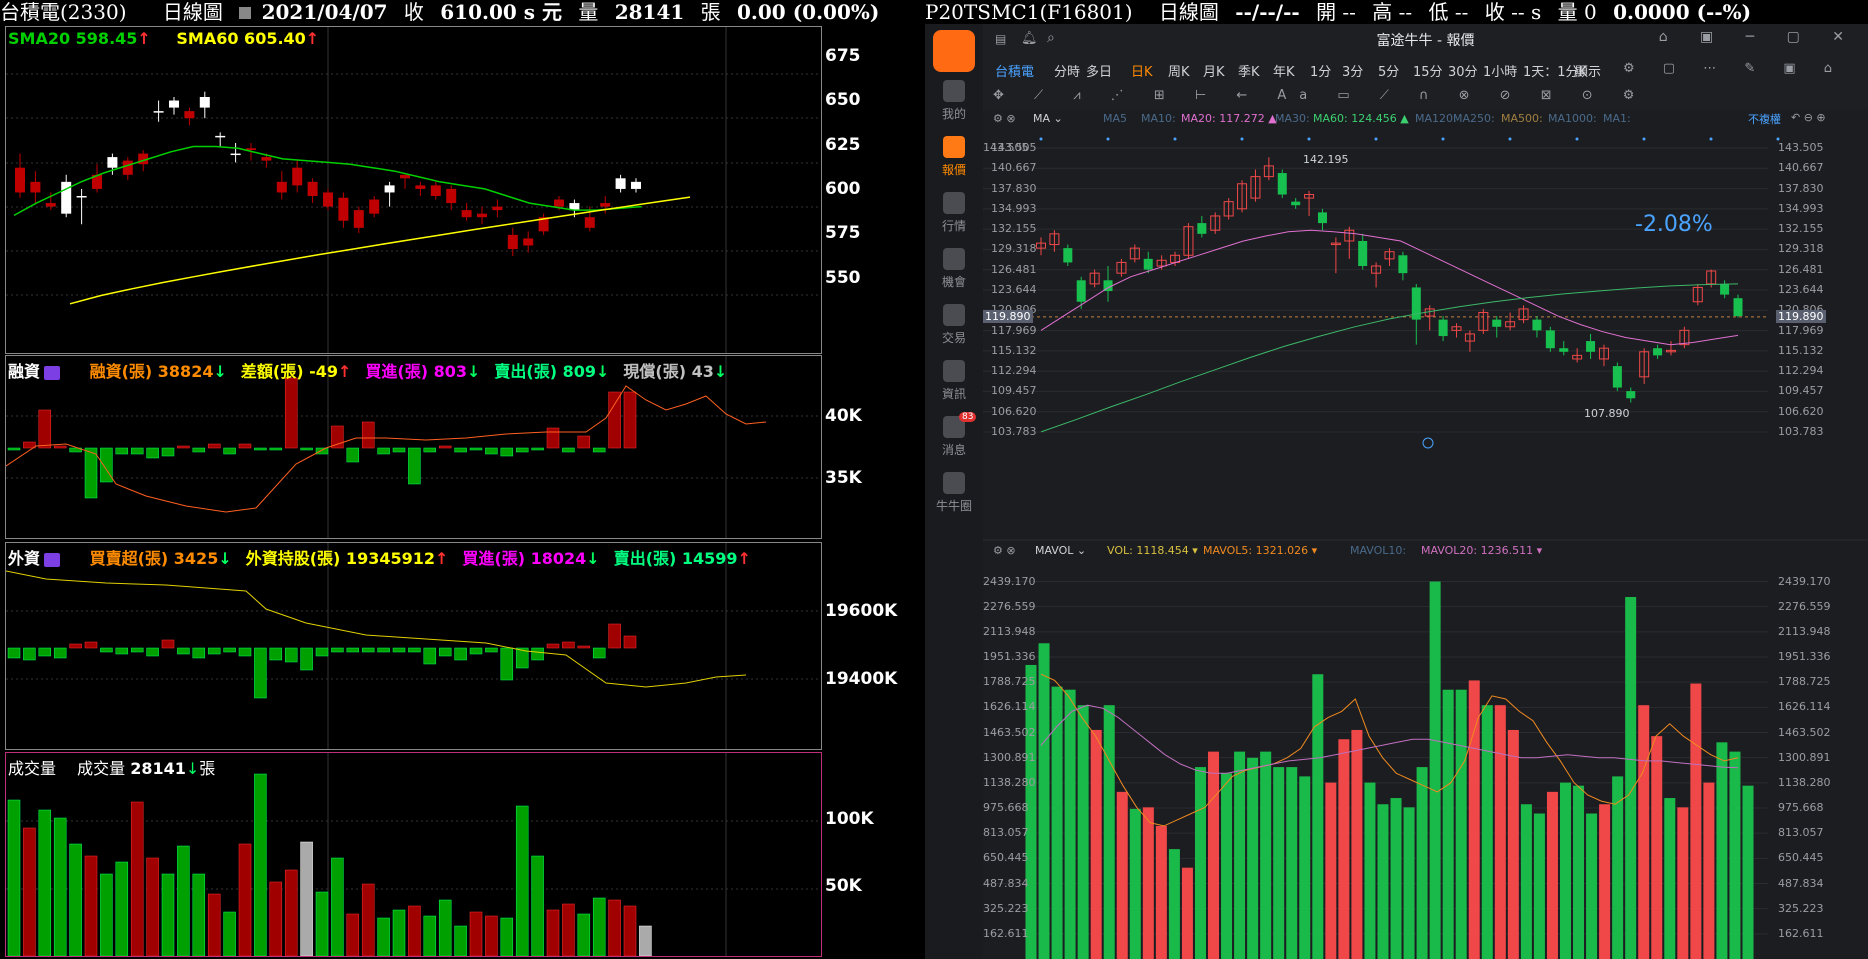 This screenshot has height=959, width=1868. What do you see at coordinates (954, 101) in the screenshot?
I see `sidebar-item: 我的` at bounding box center [954, 101].